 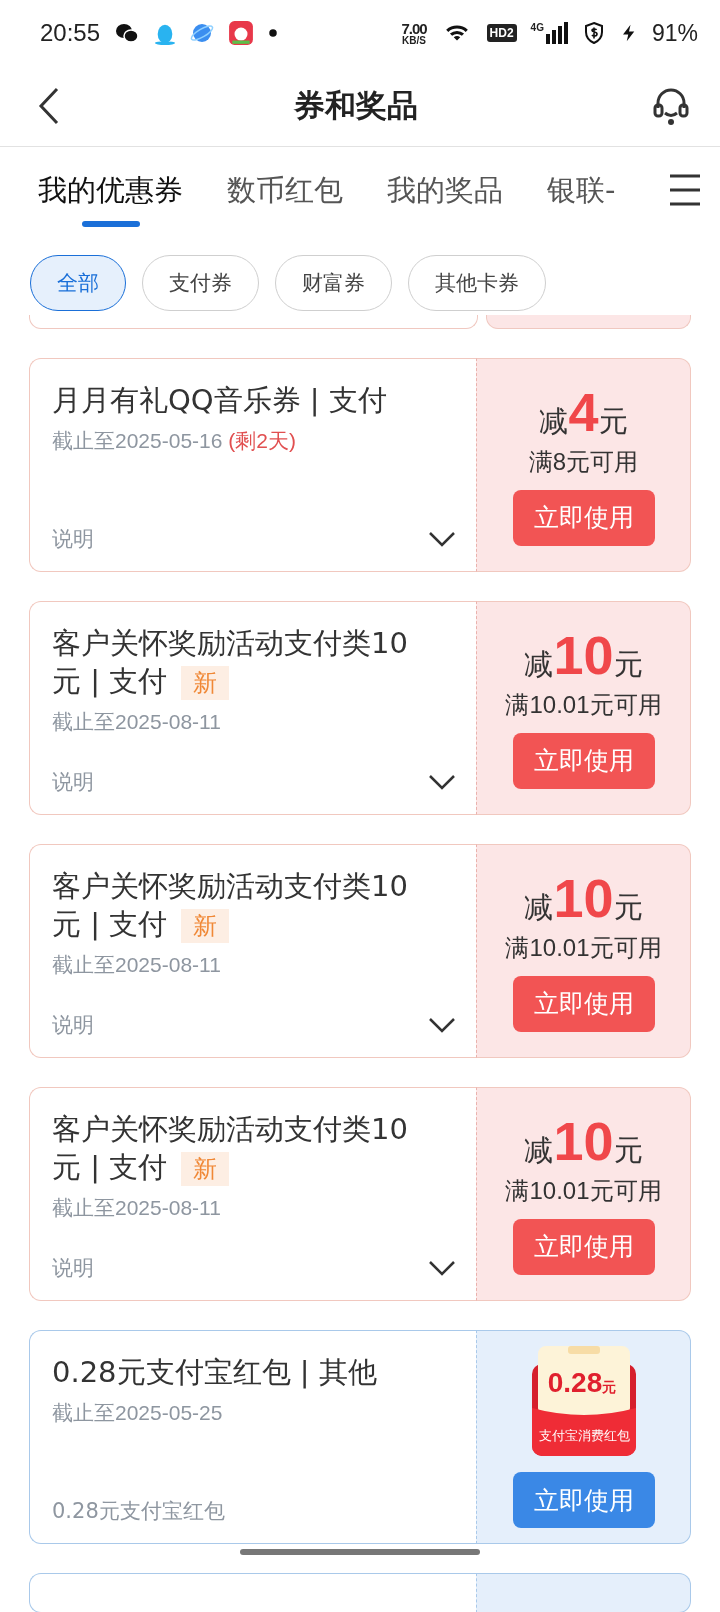 I want to click on chat-icon, so click(x=127, y=33).